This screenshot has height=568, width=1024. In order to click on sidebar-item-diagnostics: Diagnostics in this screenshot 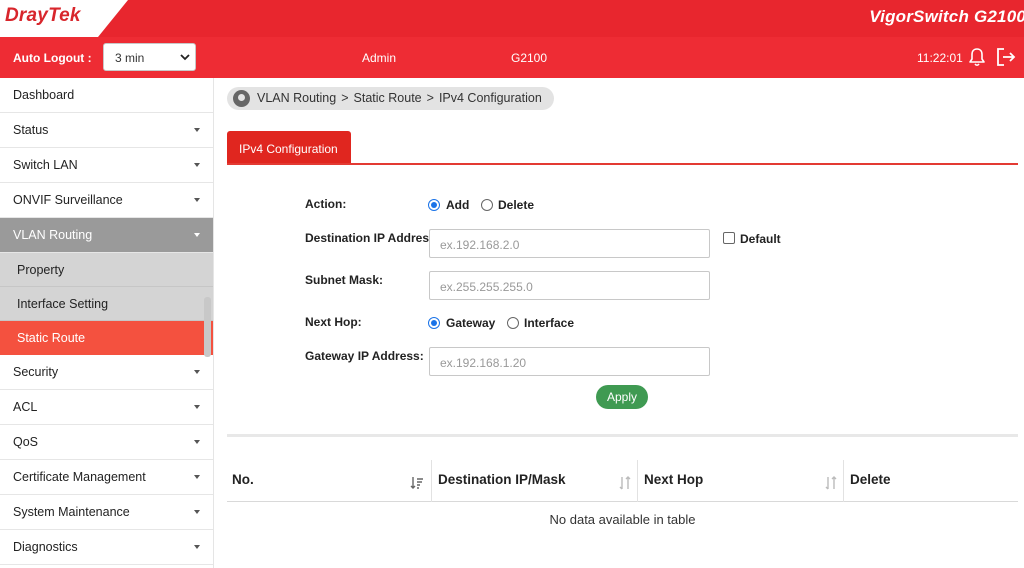, I will do `click(106, 547)`.